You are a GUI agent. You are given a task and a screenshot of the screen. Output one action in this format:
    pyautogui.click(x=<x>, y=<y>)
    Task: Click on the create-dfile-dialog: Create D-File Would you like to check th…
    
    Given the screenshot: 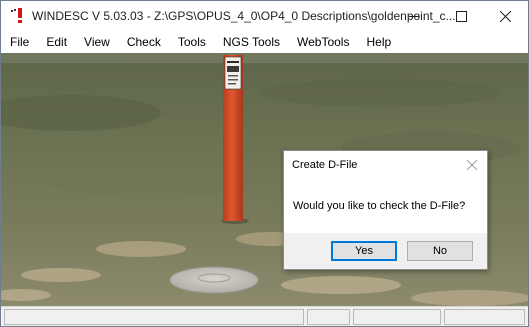 What is the action you would take?
    pyautogui.click(x=385, y=210)
    